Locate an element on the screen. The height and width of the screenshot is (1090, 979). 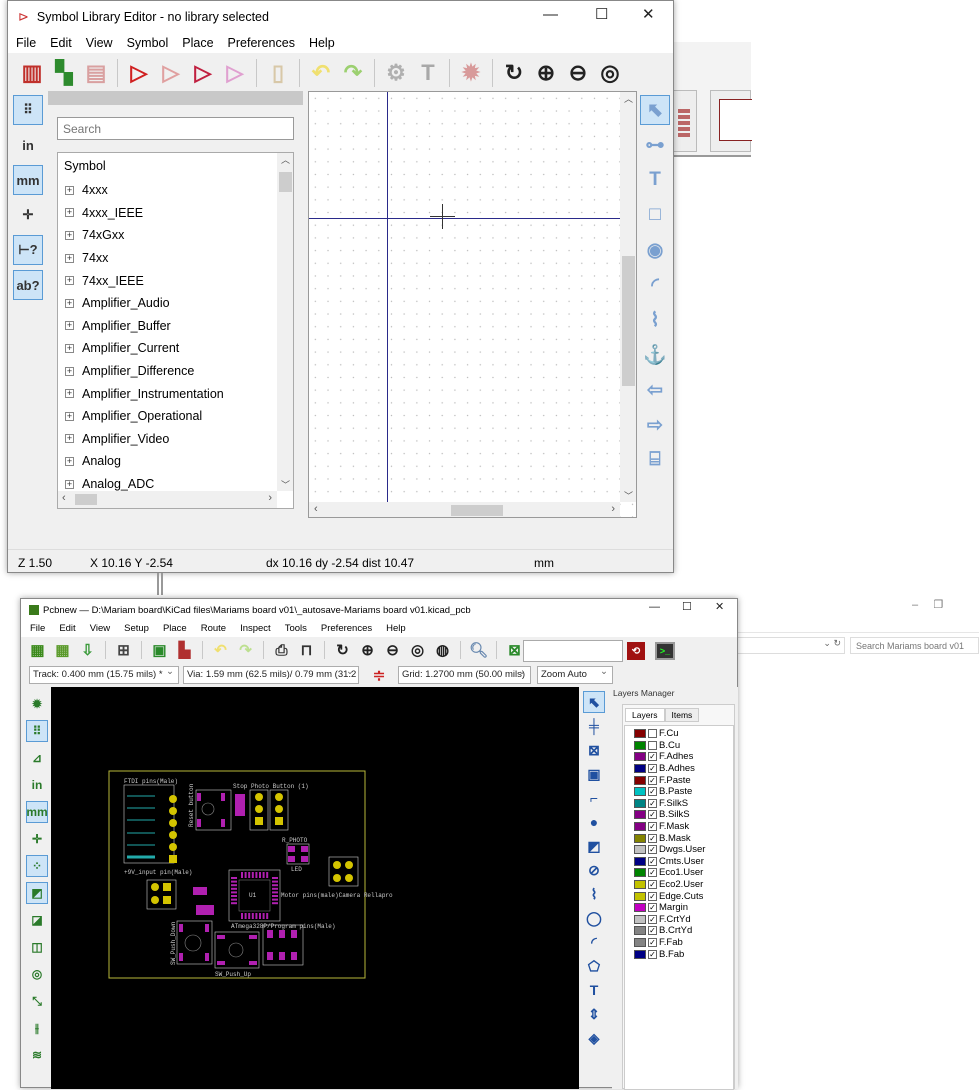
route-track-icon: ⌐ is located at coordinates (594, 798).